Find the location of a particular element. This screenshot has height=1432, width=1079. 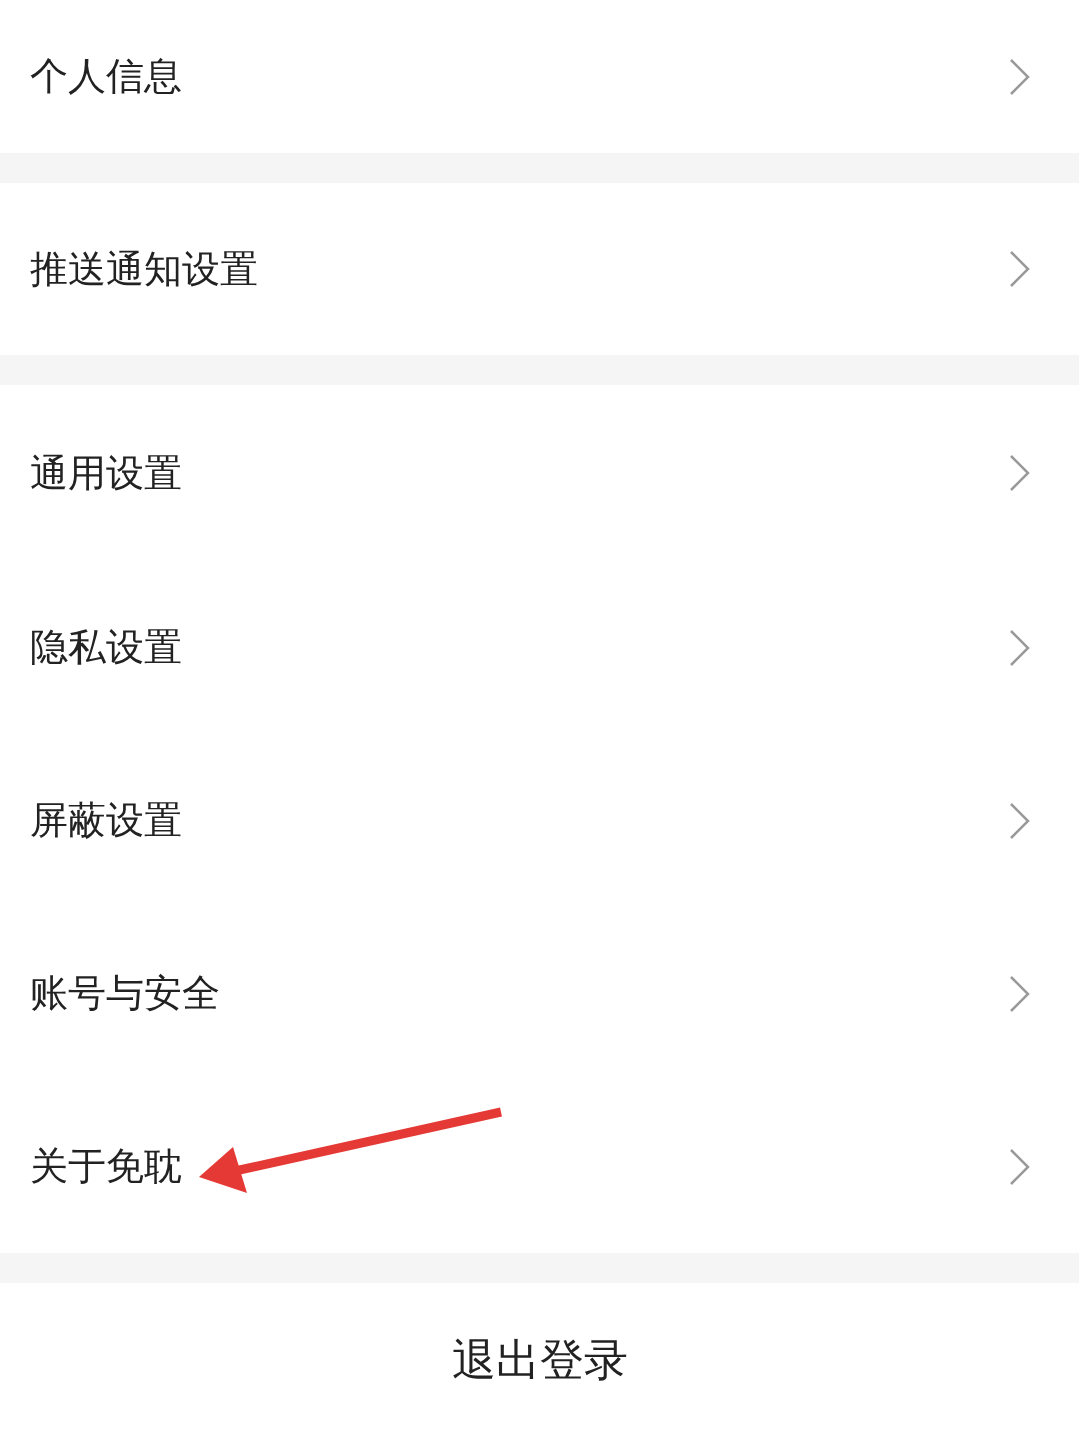

logout-button: 退出登录 is located at coordinates (539, 1357).